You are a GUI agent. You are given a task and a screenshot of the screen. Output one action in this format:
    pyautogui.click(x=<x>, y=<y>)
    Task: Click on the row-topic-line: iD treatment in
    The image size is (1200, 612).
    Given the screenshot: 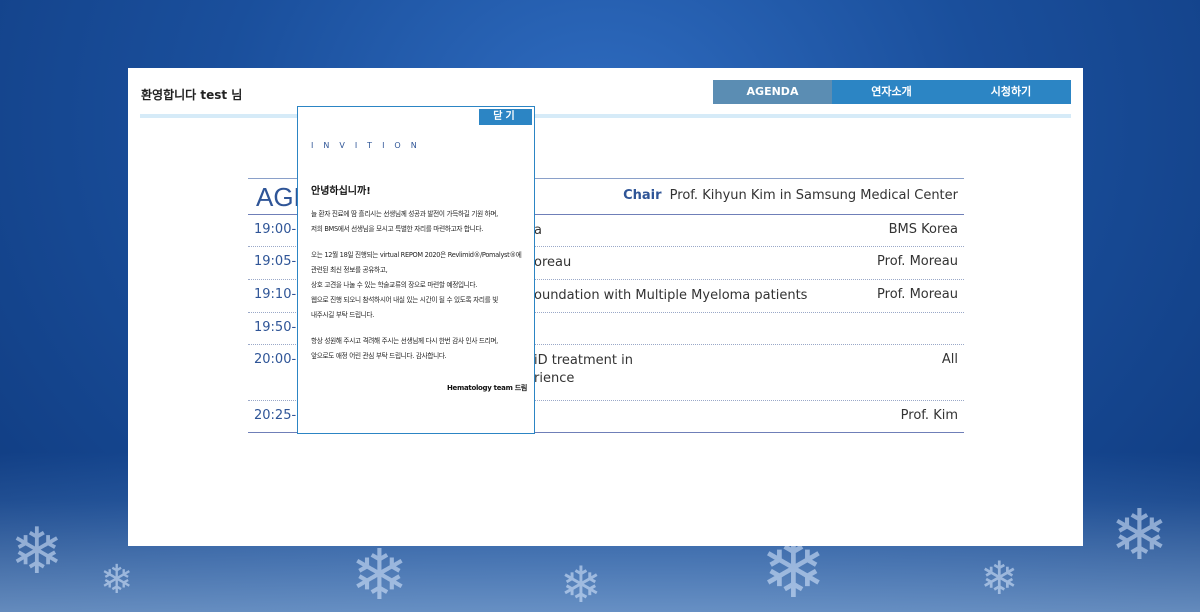 What is the action you would take?
    pyautogui.click(x=583, y=360)
    